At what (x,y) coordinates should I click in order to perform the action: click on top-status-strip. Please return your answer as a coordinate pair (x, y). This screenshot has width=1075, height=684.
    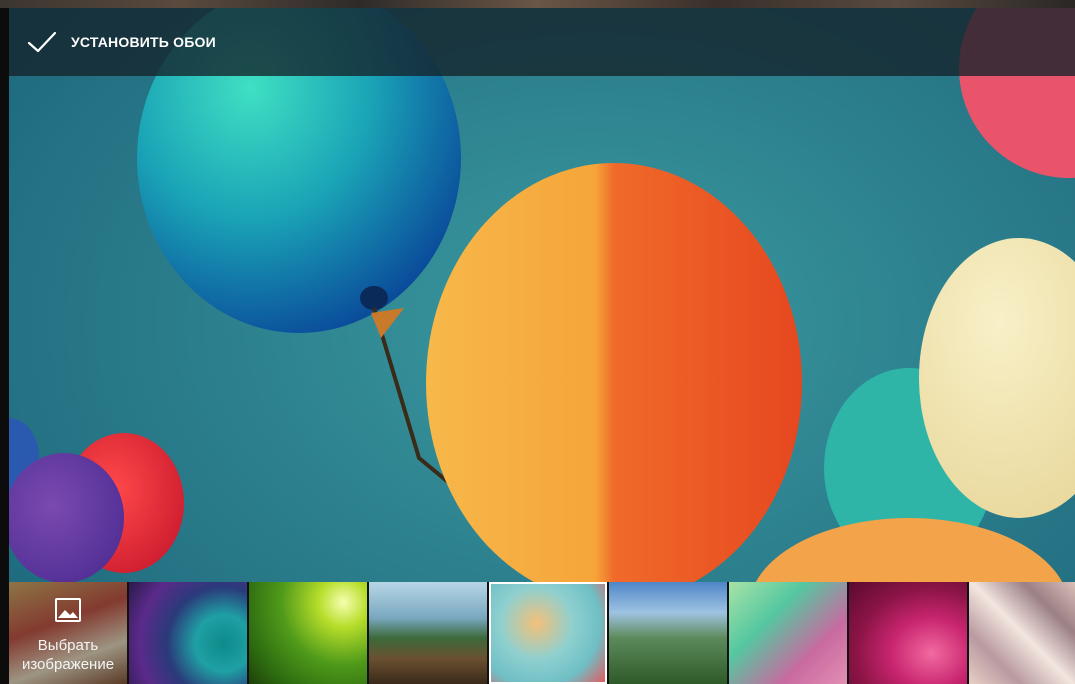
    Looking at the image, I should click on (537, 4).